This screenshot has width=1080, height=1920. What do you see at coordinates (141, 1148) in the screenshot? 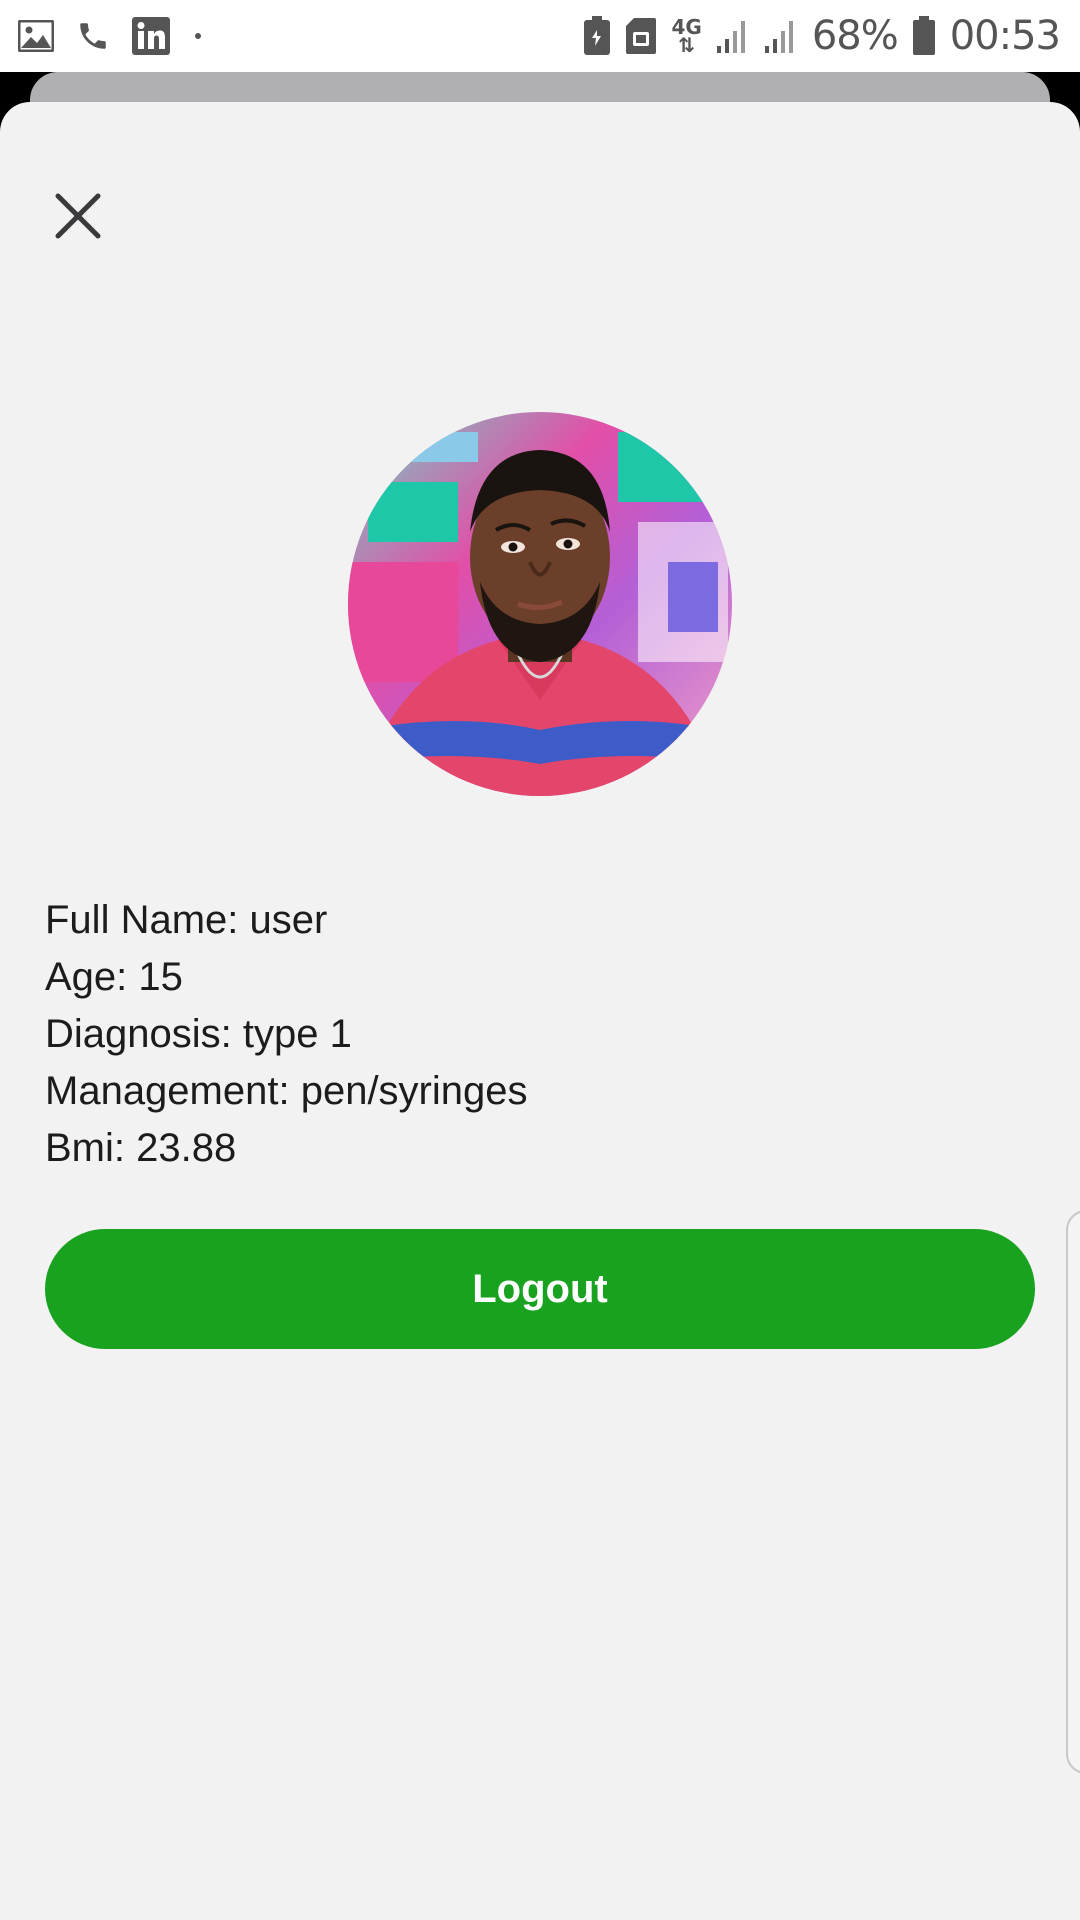
I see `bmi-text: Bmi: 23.88` at bounding box center [141, 1148].